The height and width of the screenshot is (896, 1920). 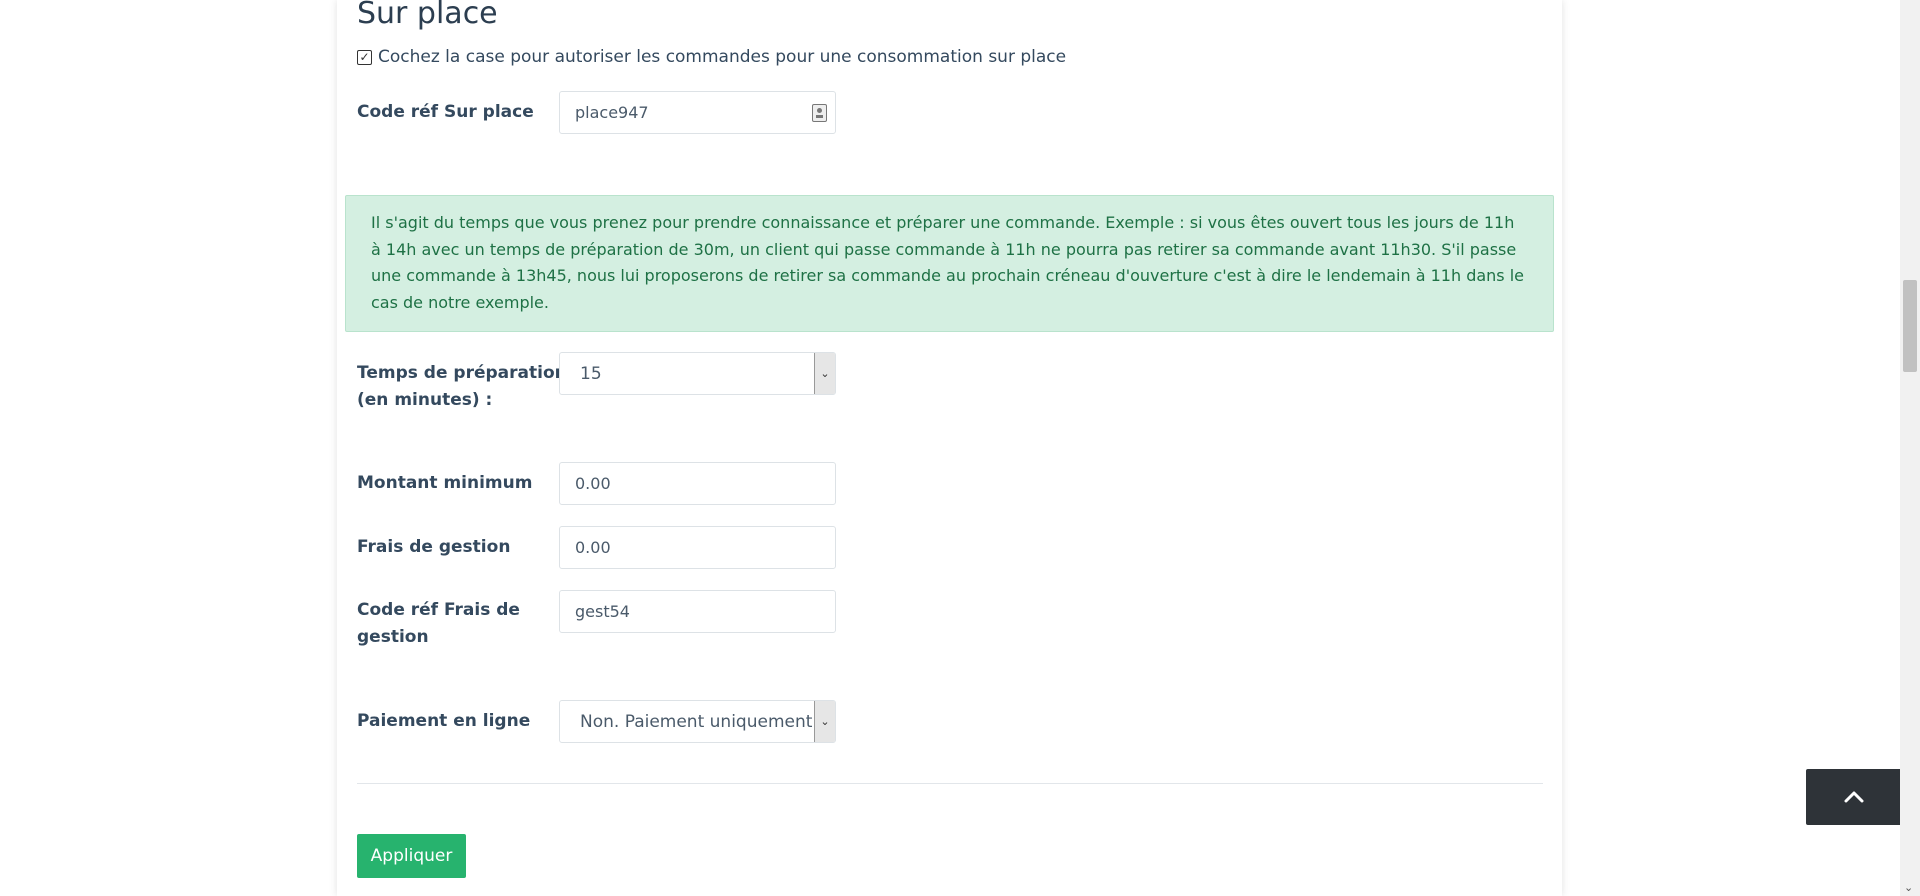 I want to click on apply-button: Appliquer, so click(x=411, y=856).